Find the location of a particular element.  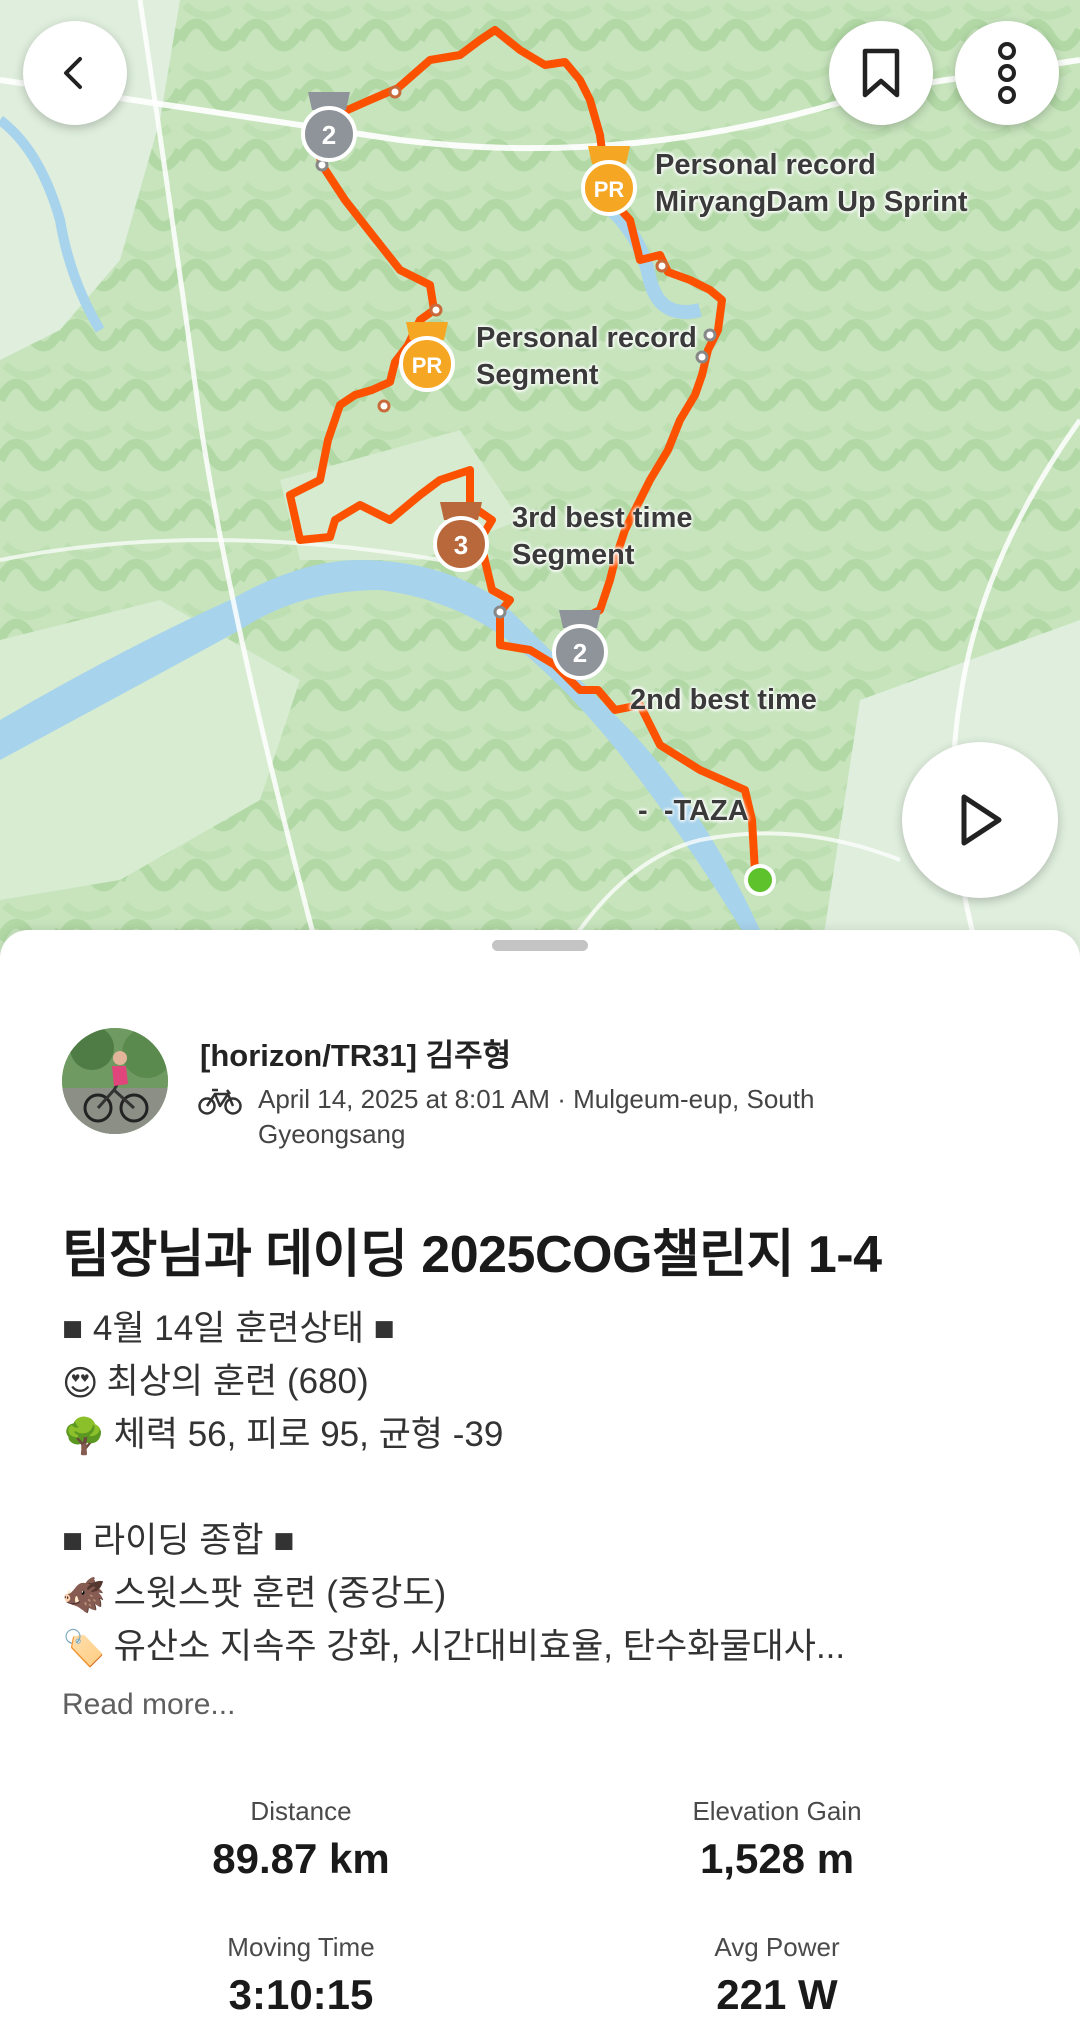

stat-label: Distance is located at coordinates (301, 1811).